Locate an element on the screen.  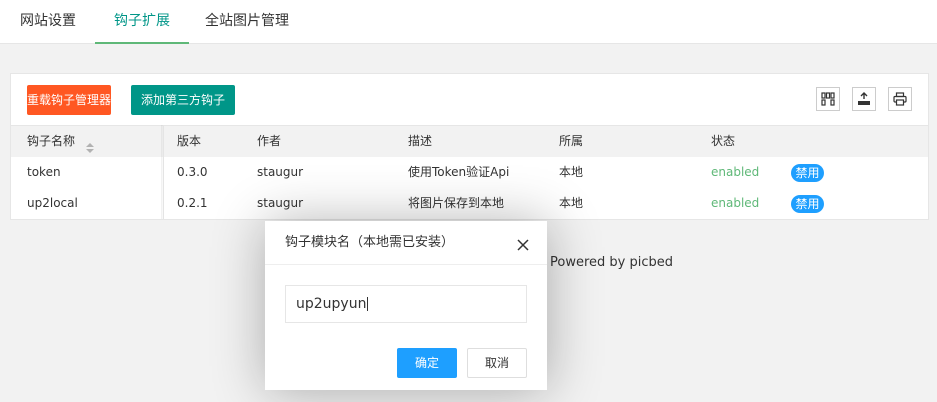
header-author: 作者 is located at coordinates (269, 141).